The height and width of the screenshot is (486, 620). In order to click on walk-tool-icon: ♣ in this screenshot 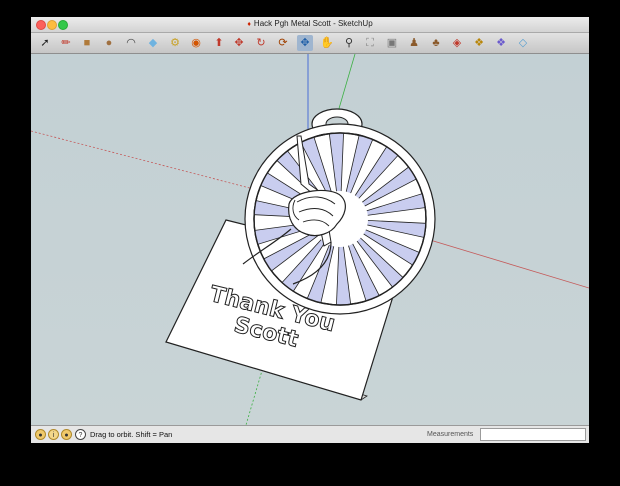, I will do `click(436, 43)`.